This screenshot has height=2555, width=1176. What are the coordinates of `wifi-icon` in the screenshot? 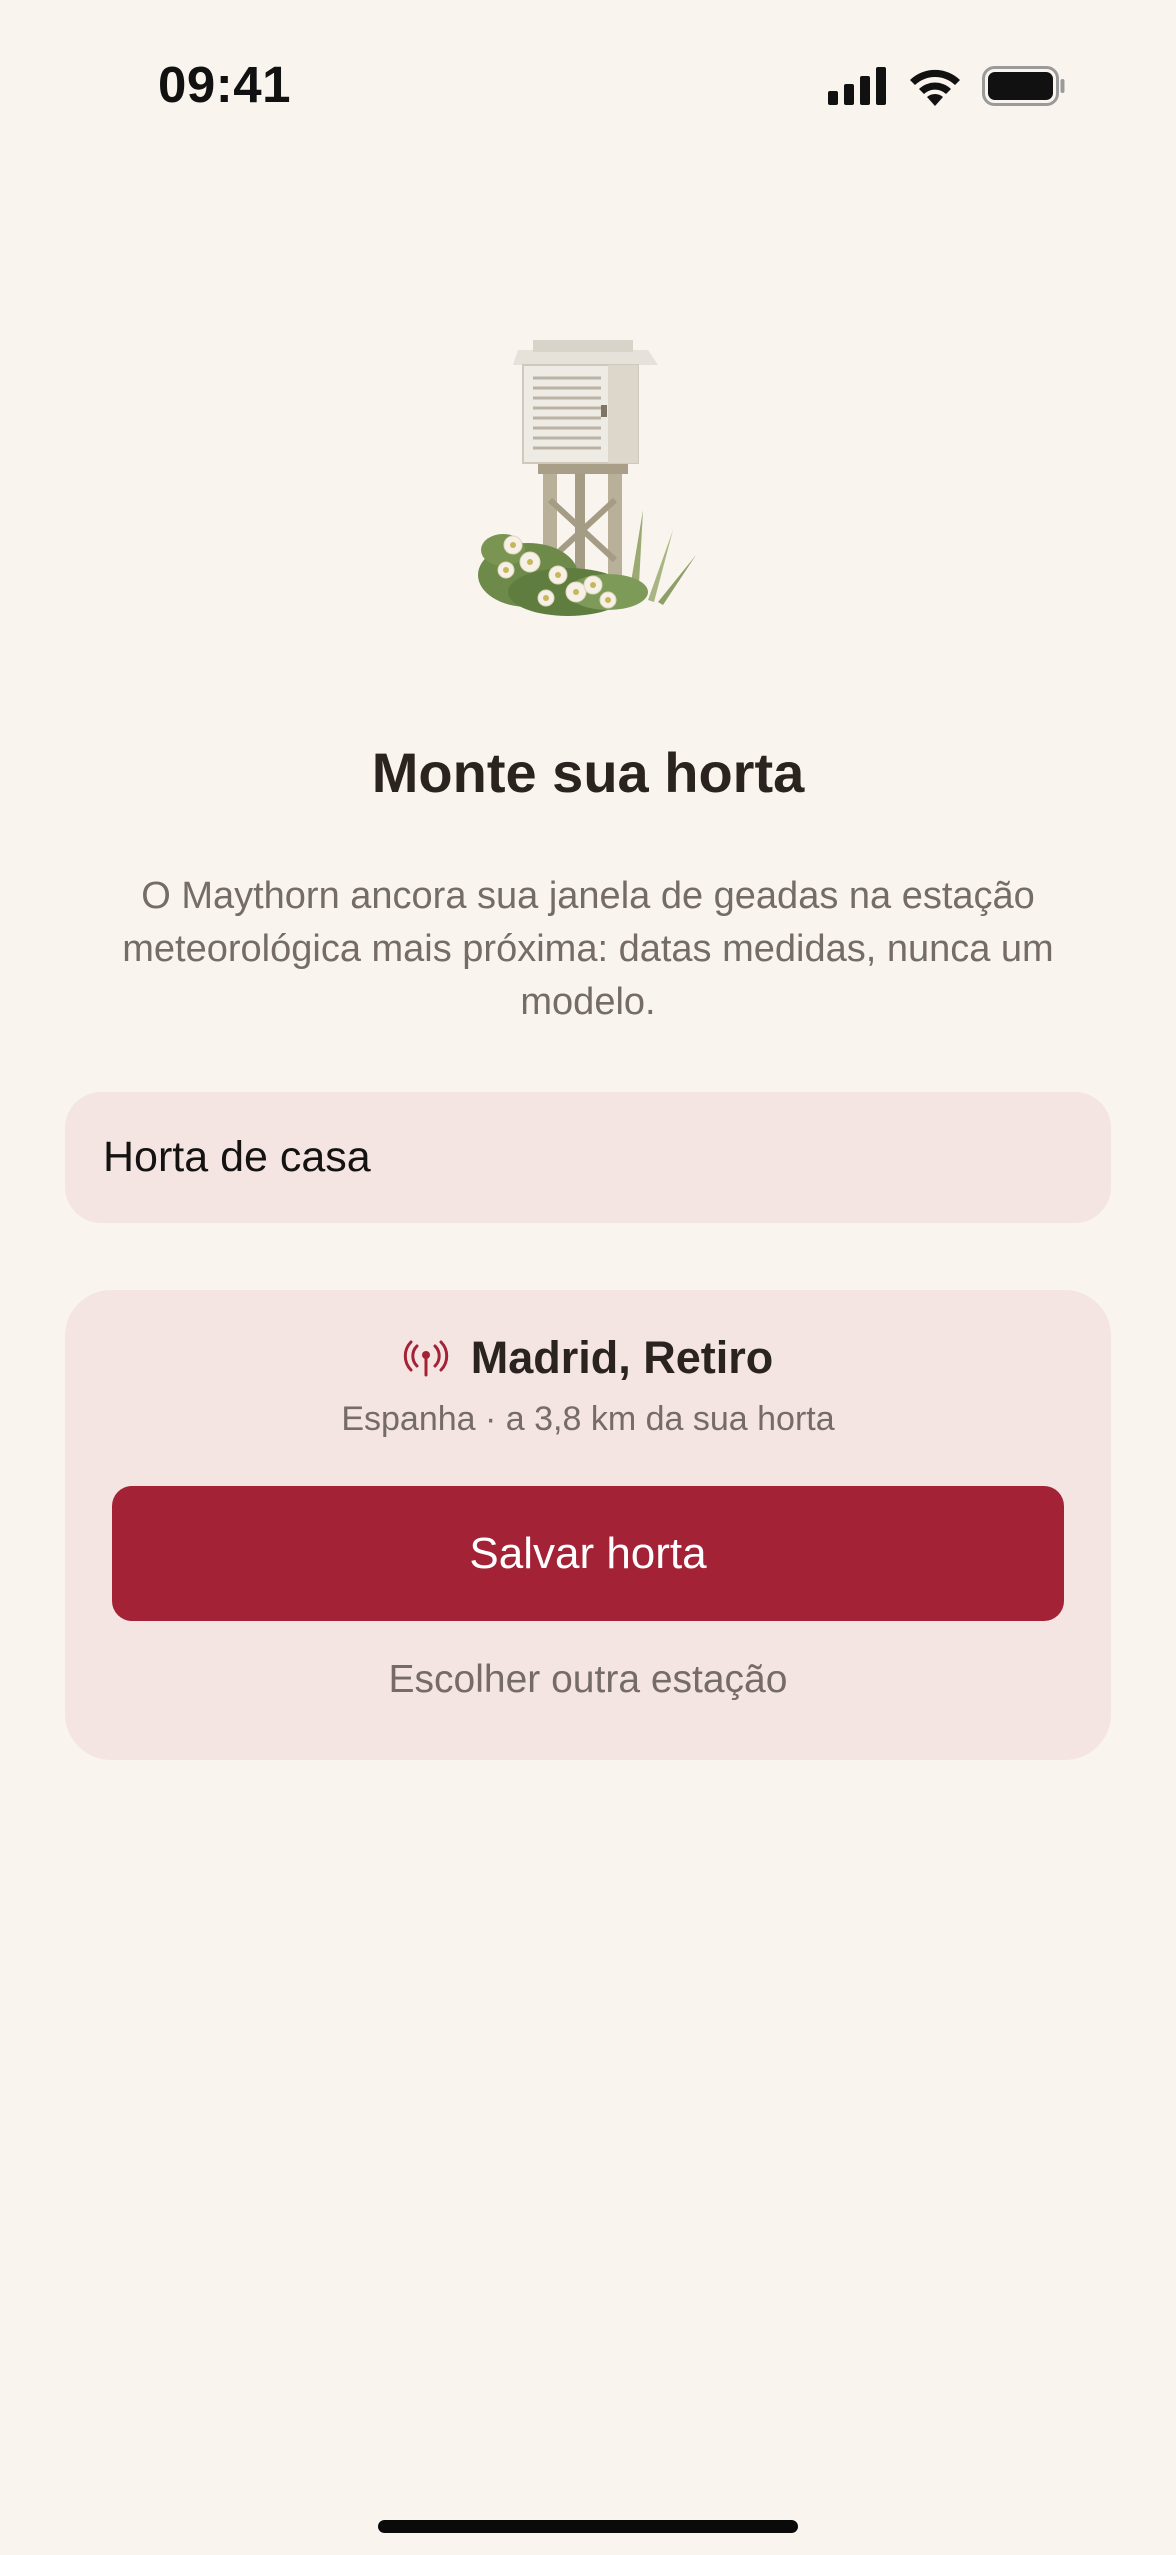 It's located at (935, 87).